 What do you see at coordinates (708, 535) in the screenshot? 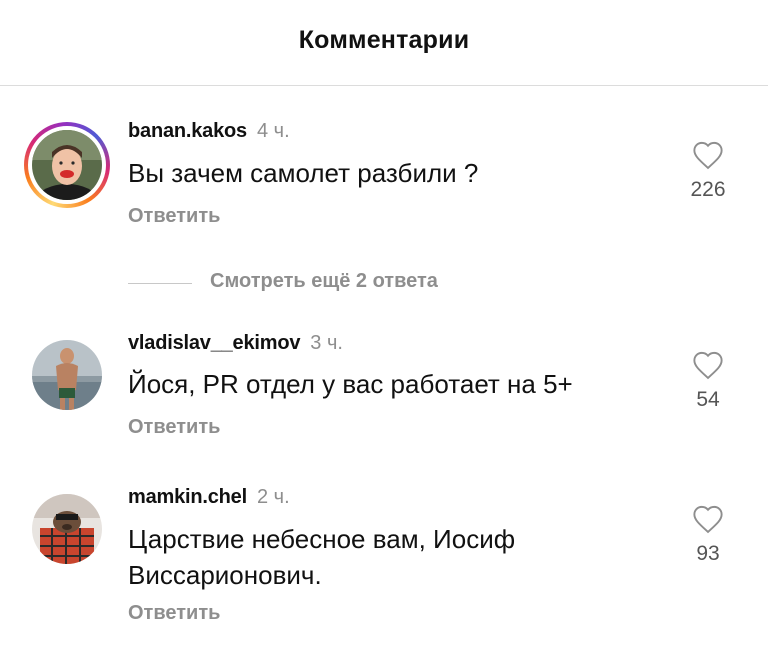
I see `like-button: 93` at bounding box center [708, 535].